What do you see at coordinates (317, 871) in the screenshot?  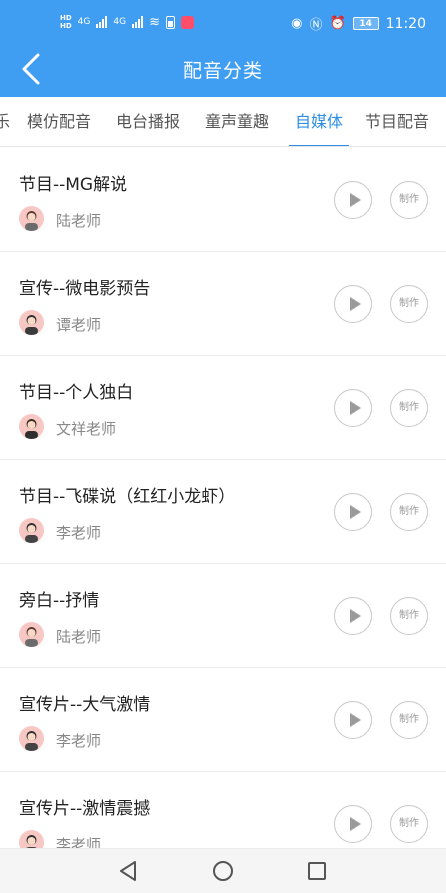 I see `nav-recents-icon` at bounding box center [317, 871].